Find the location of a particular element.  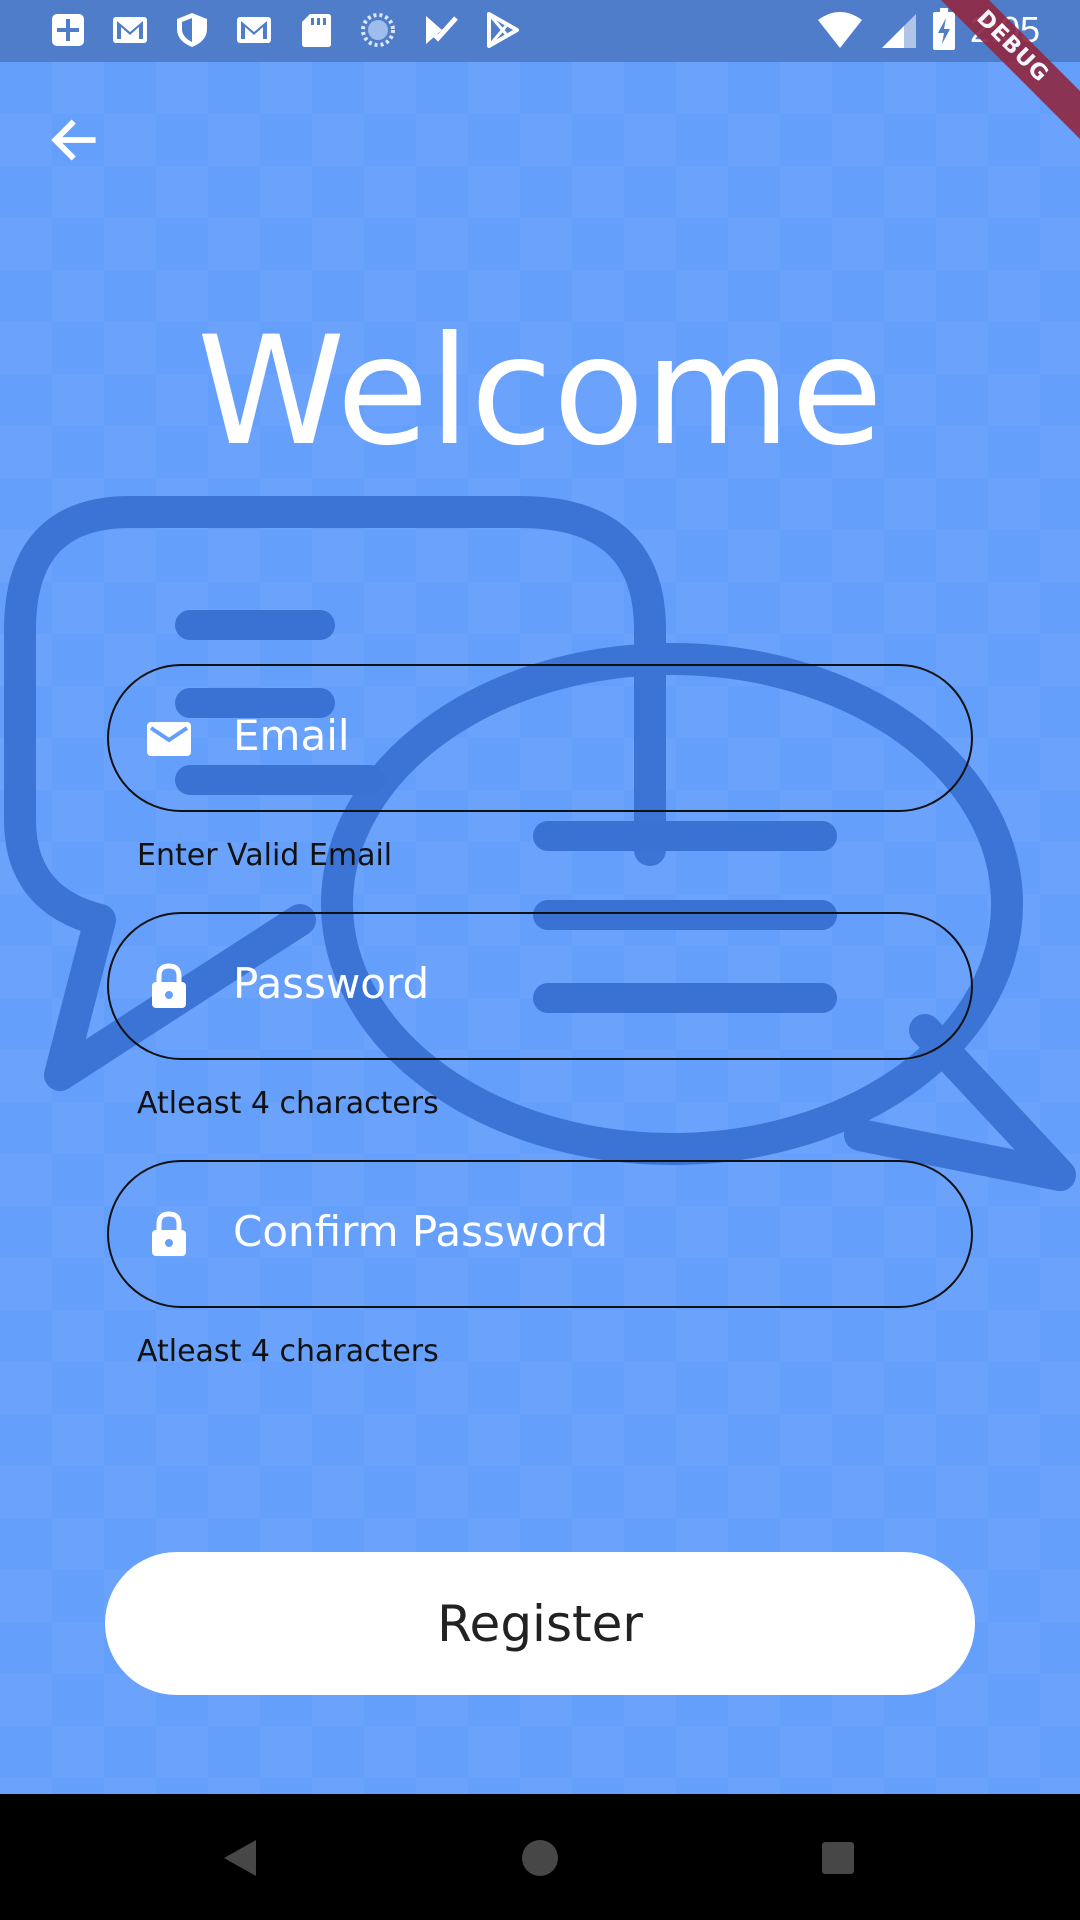

home-circle-icon is located at coordinates (540, 1858).